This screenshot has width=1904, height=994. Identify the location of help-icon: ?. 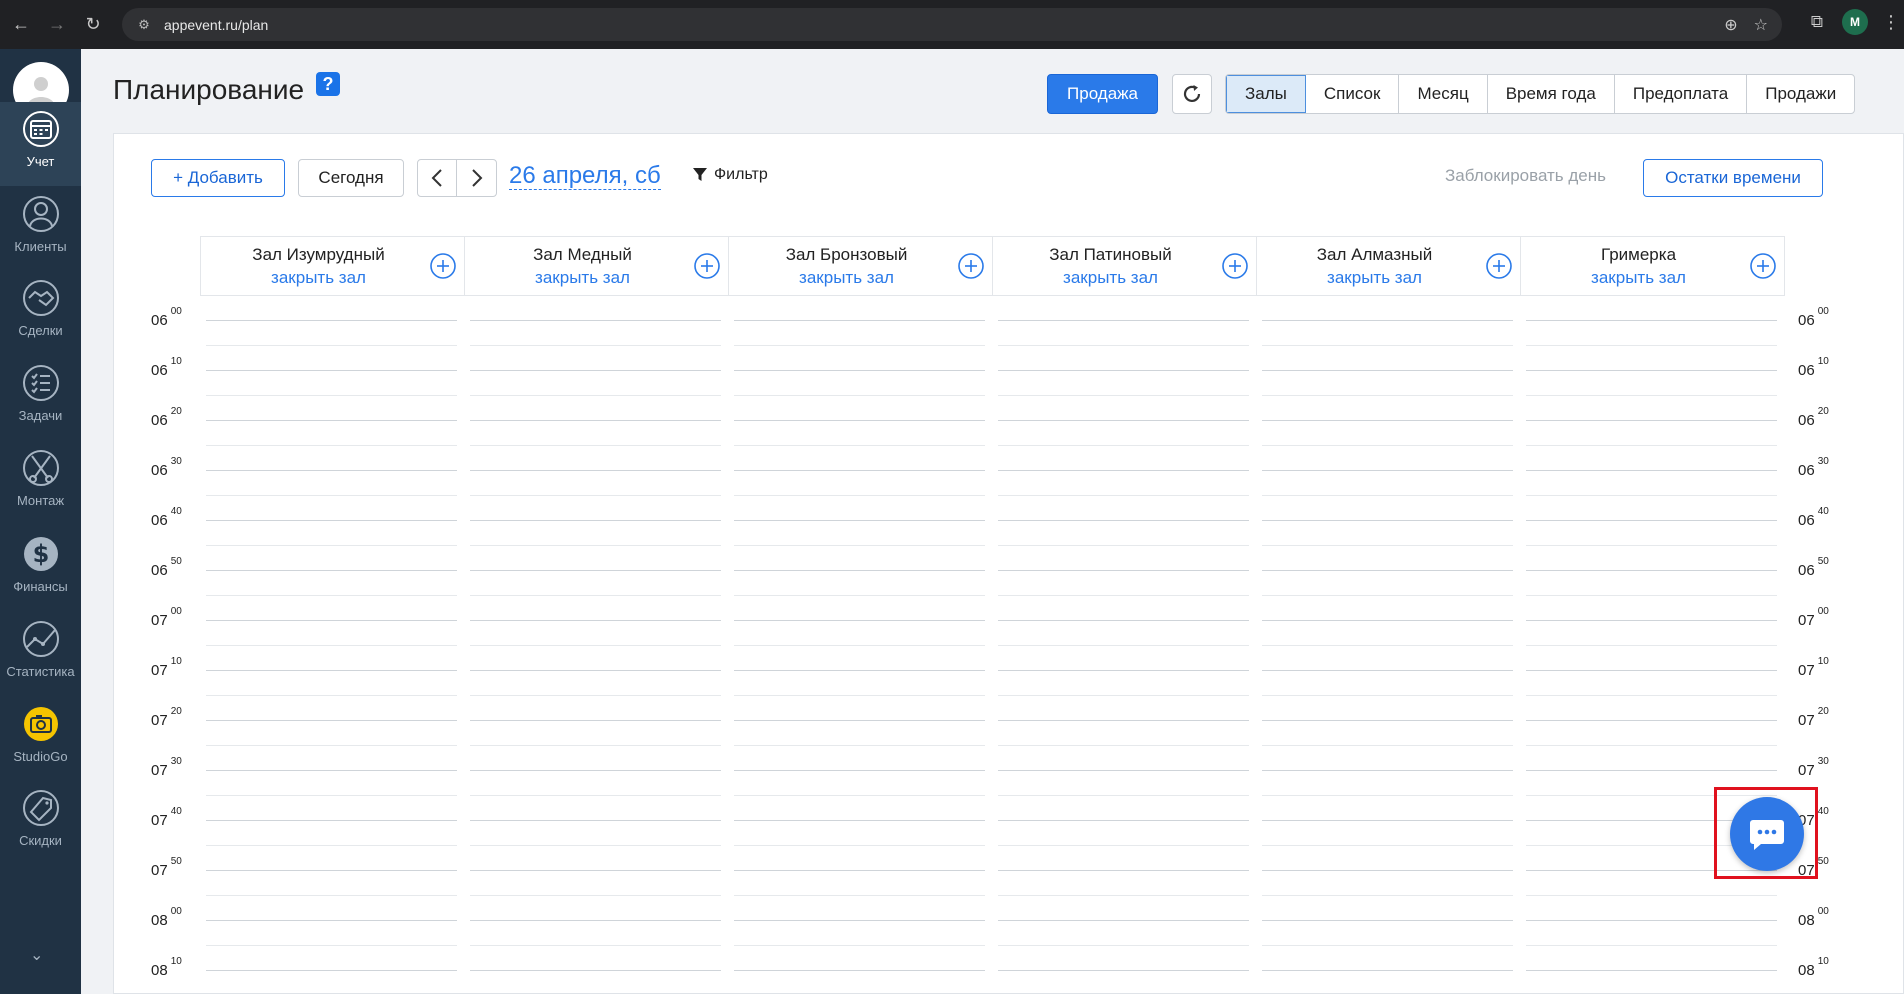
(328, 84).